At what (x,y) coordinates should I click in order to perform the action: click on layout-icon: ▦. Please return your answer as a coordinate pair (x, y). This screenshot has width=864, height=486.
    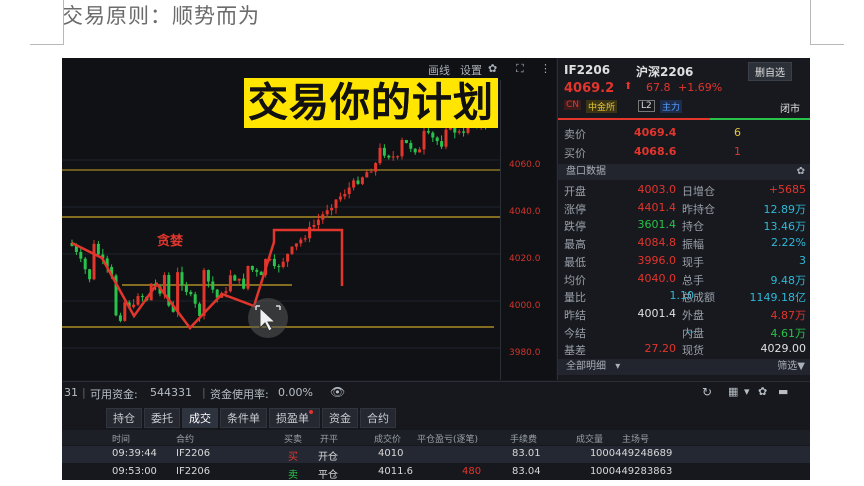
    Looking at the image, I should click on (733, 391).